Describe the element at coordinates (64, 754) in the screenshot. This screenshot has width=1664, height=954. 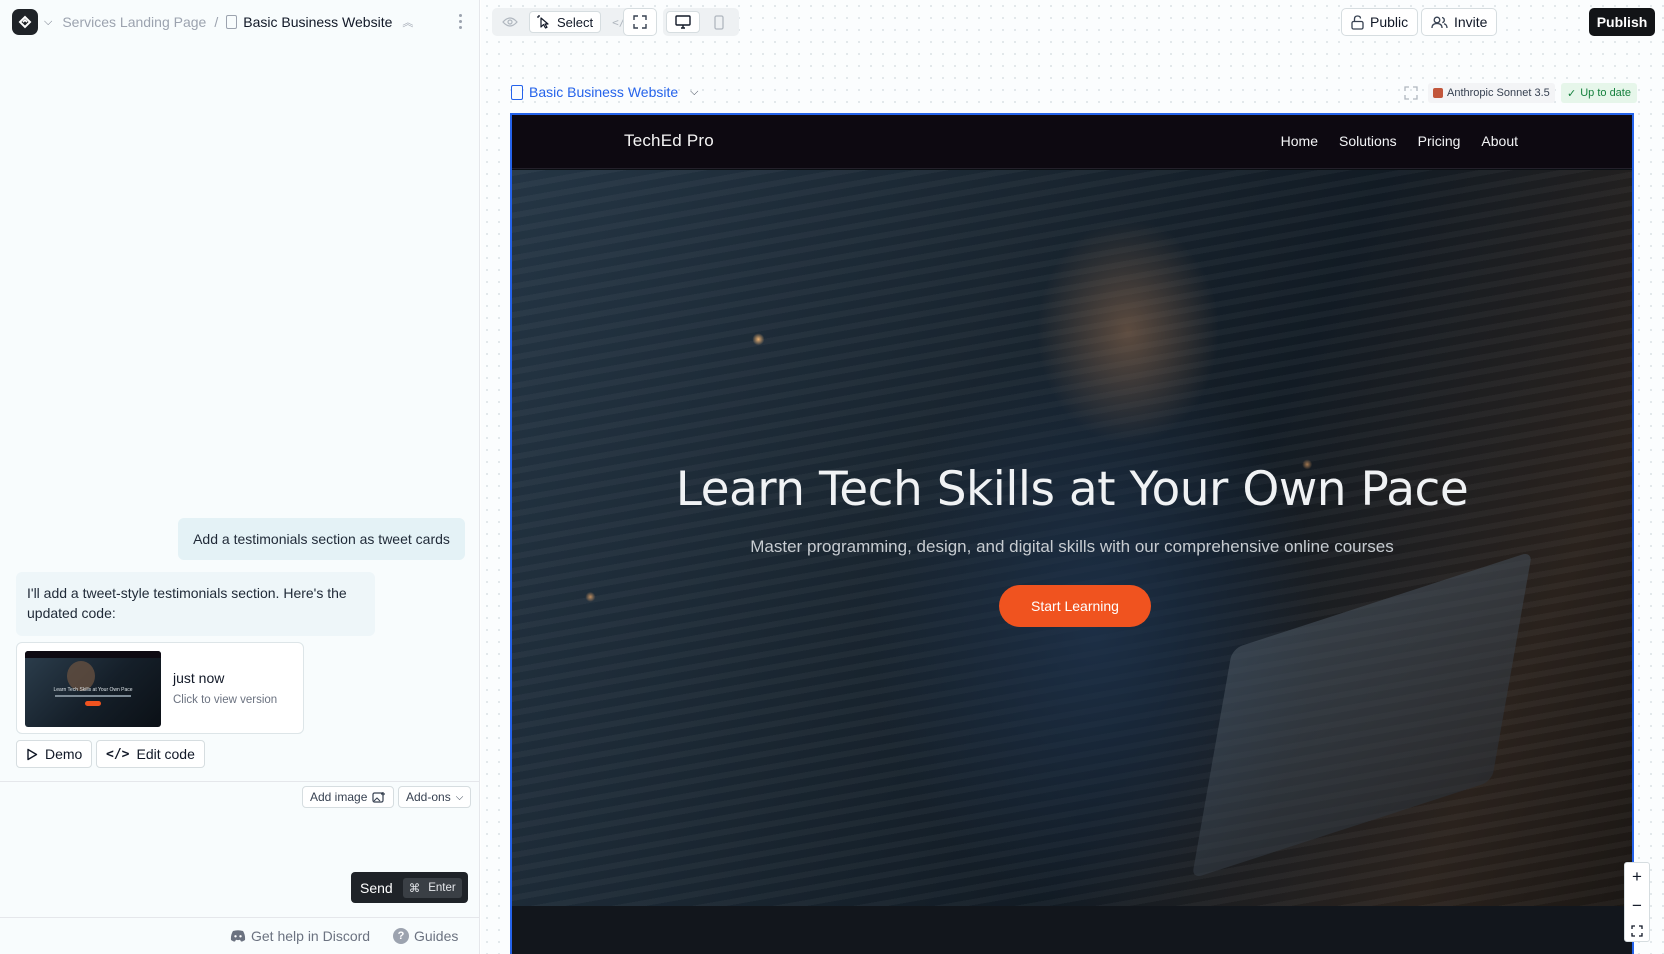
I see `demo-label: Demo` at that location.